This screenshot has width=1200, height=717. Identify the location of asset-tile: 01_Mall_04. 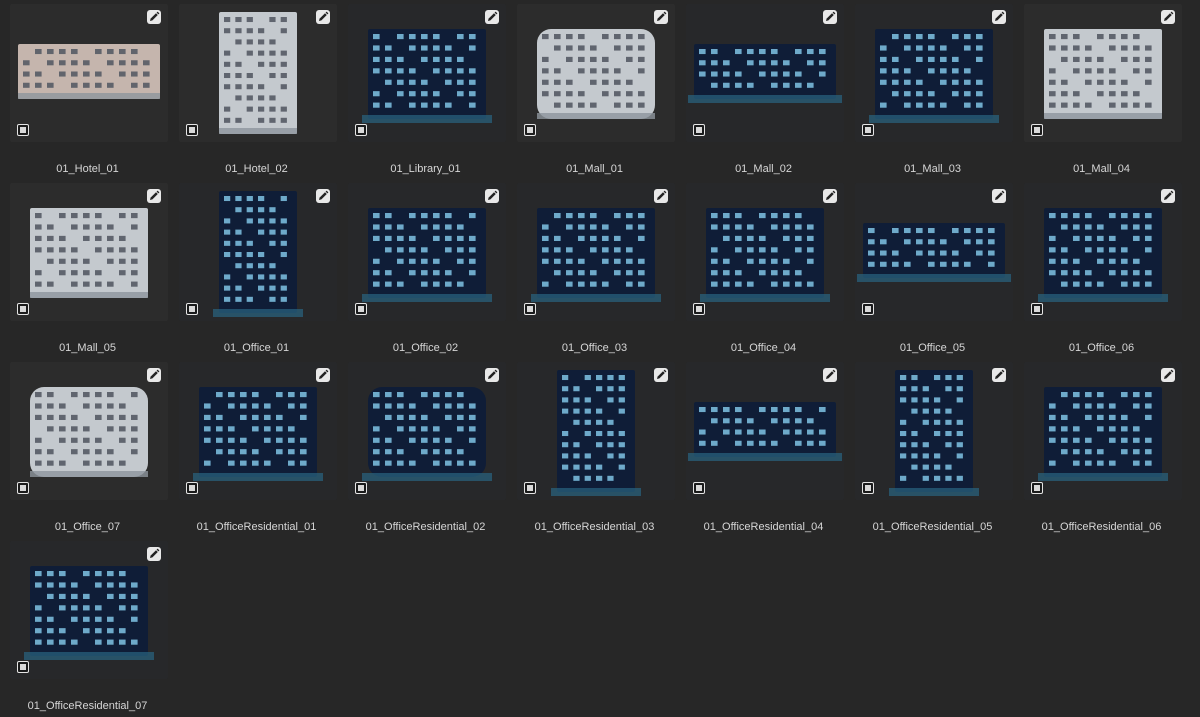
(1101, 89).